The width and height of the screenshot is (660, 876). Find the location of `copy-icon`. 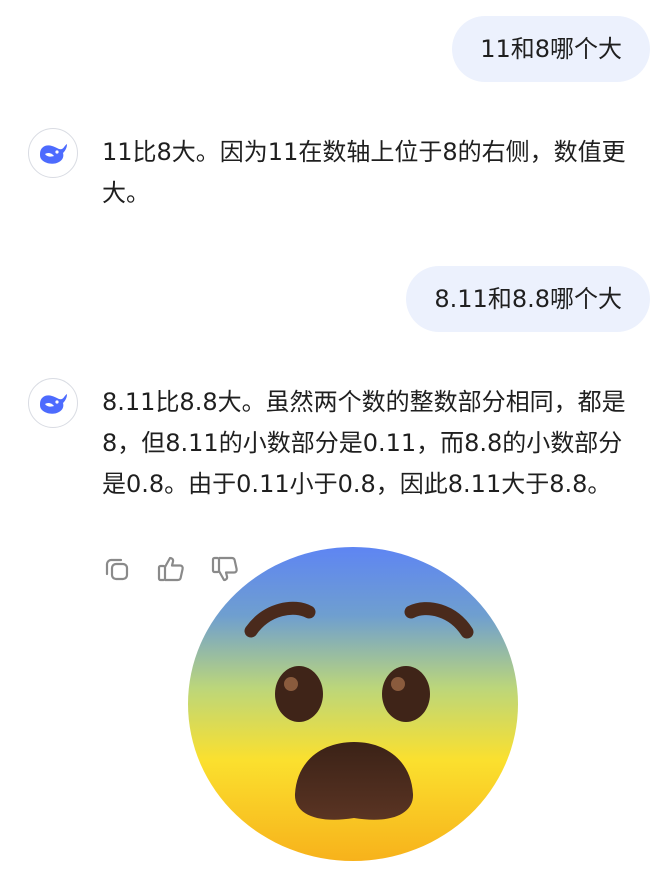

copy-icon is located at coordinates (117, 569).